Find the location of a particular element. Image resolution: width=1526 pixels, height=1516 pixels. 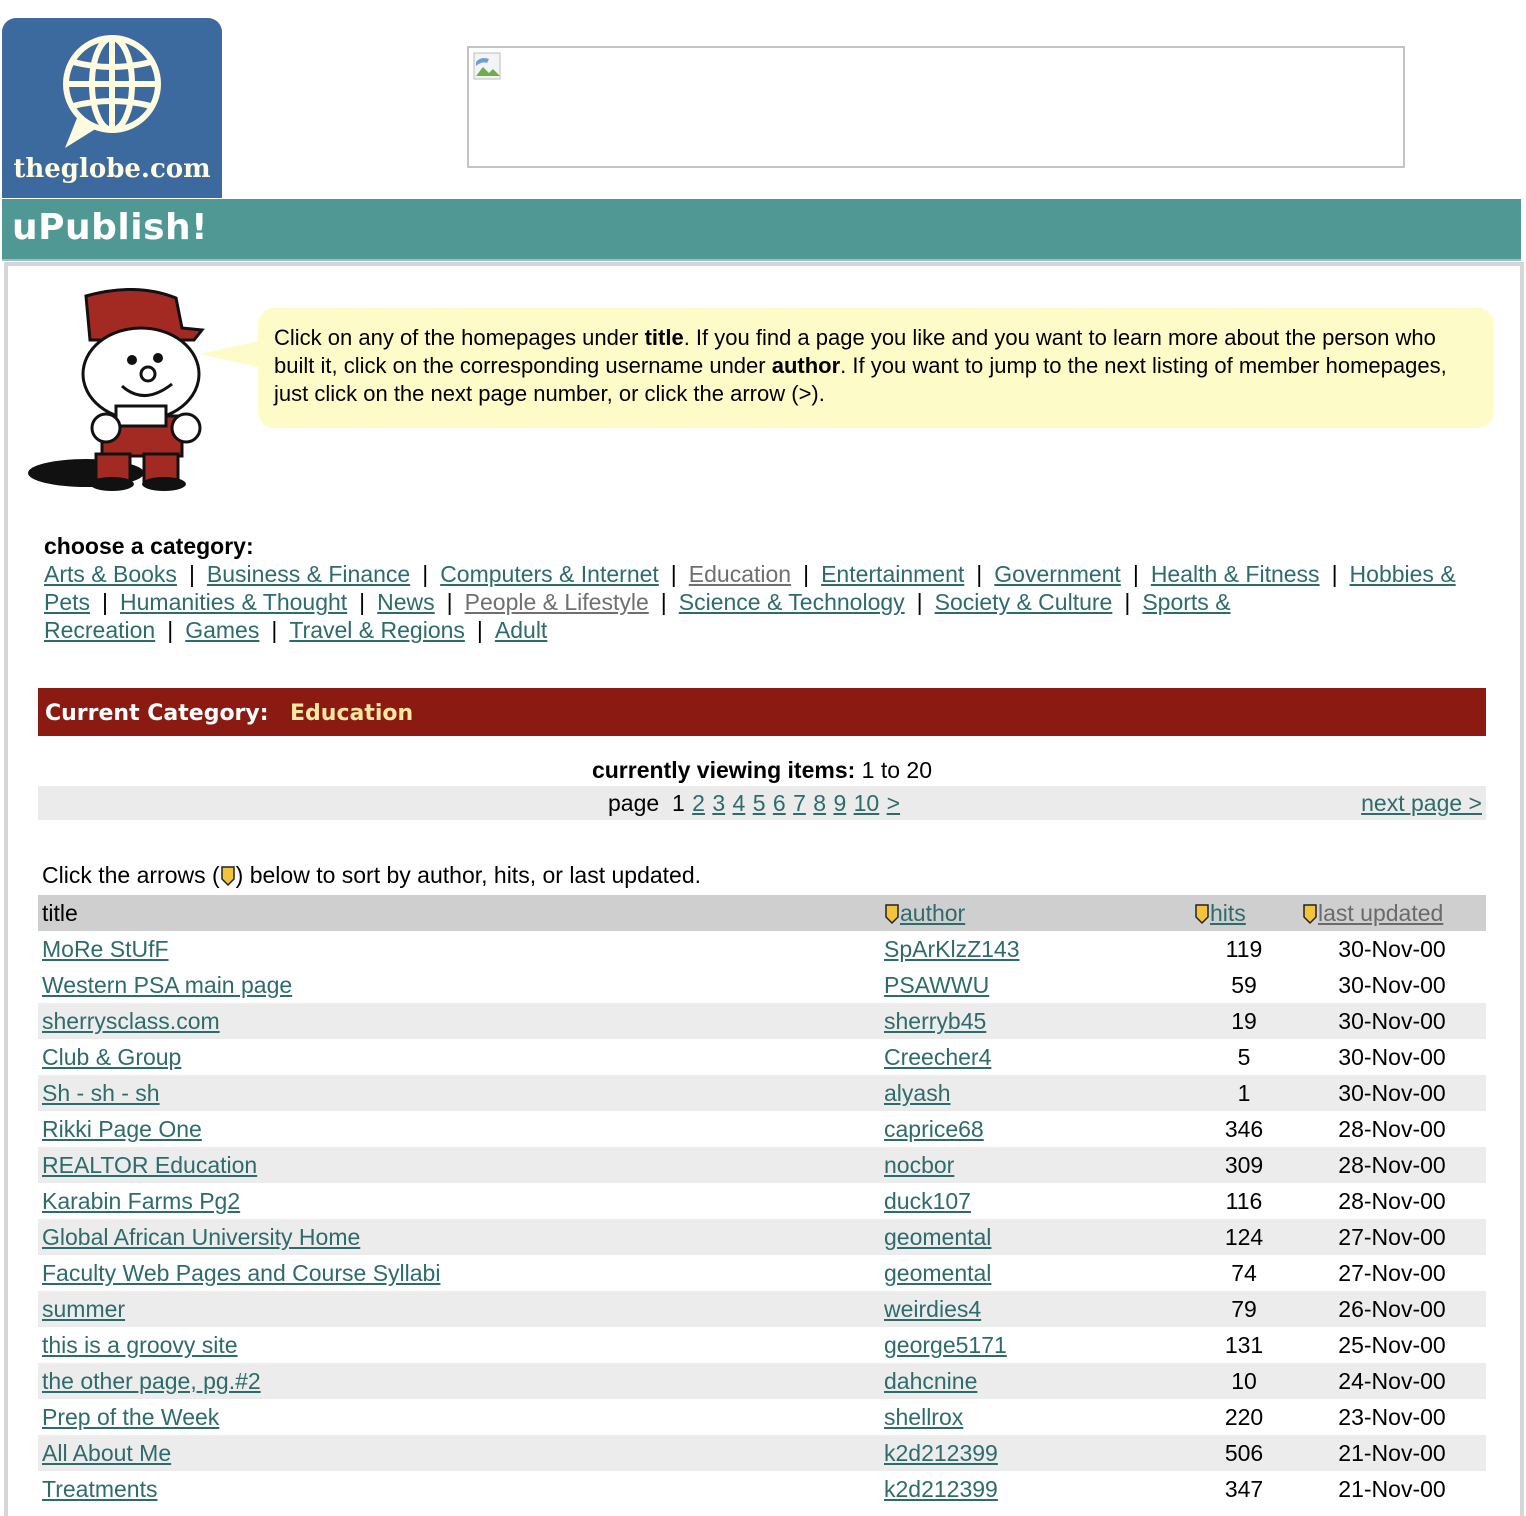

table-header-row: title author hits last updated is located at coordinates (762, 913).